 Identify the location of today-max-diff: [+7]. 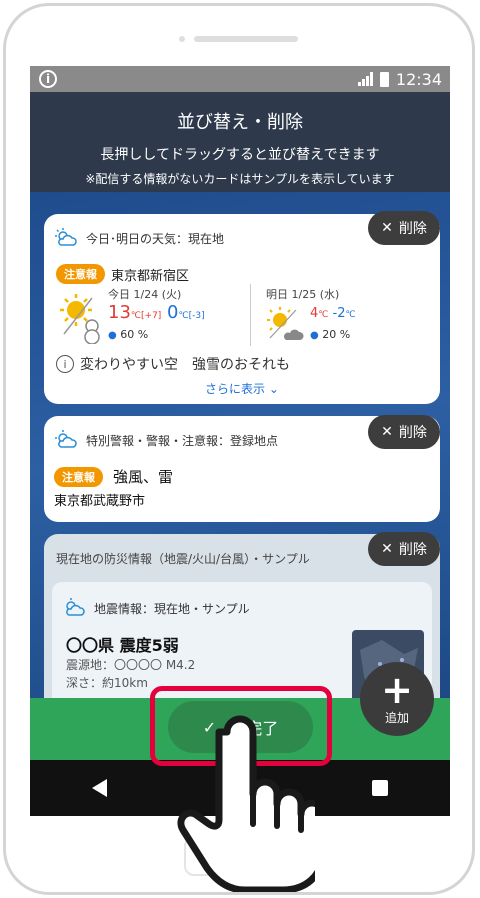
(151, 316).